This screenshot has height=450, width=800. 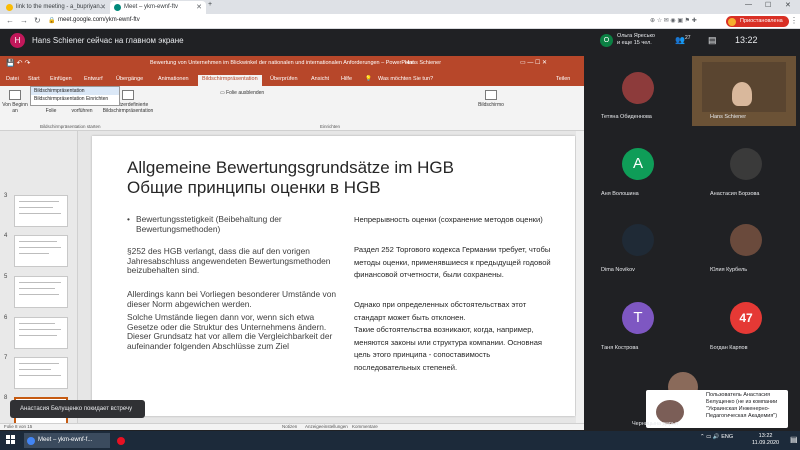 I want to click on paused-label: Приостановлена, so click(x=761, y=21).